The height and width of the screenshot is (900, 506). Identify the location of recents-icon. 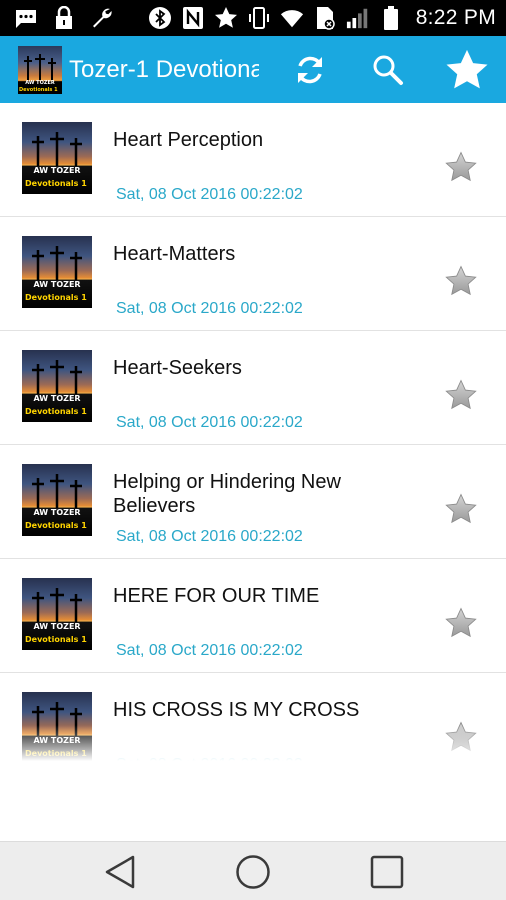
(387, 871).